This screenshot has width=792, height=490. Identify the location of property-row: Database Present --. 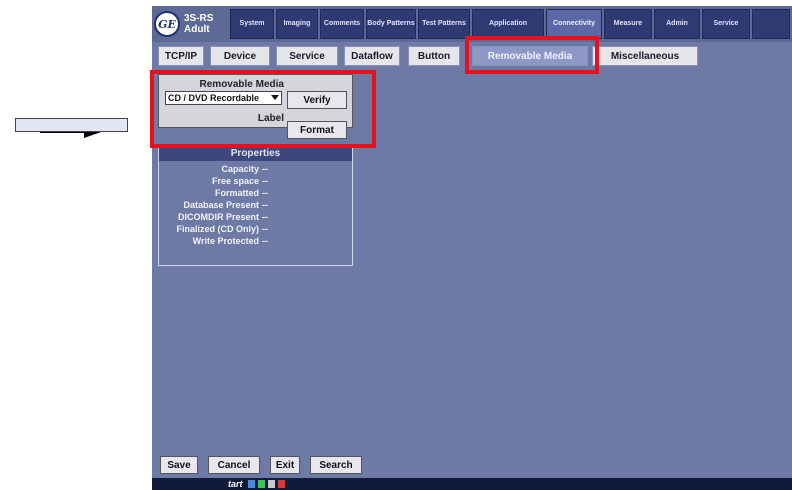
(255, 205).